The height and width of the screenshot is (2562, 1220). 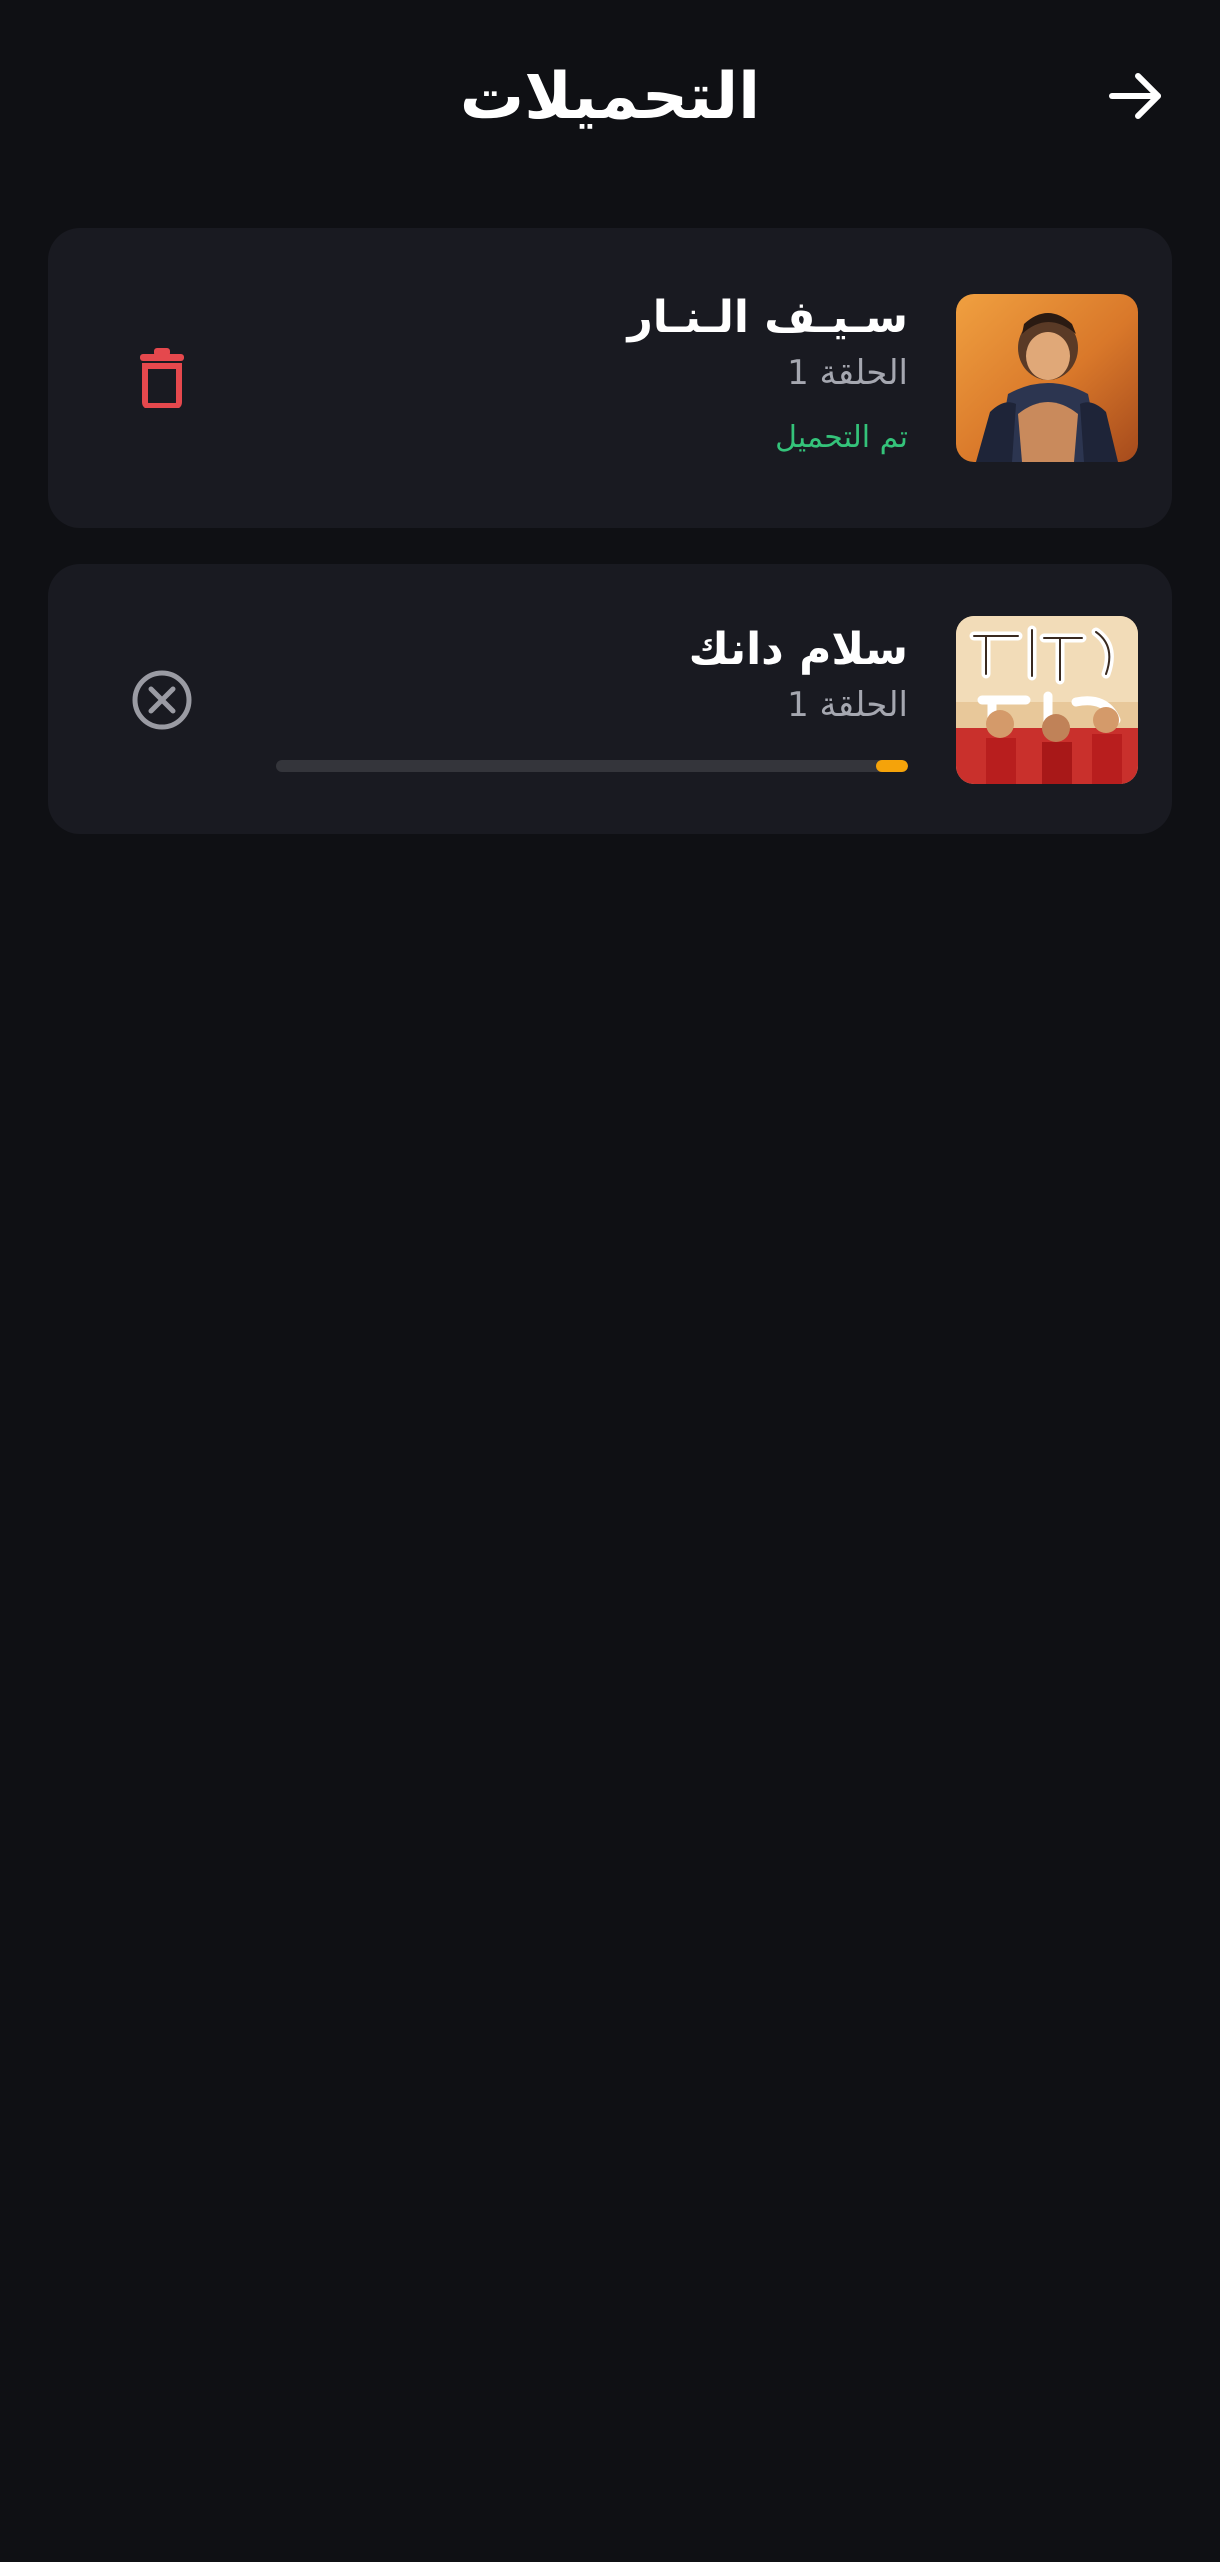 What do you see at coordinates (798, 649) in the screenshot?
I see `download-title: سلام دانك` at bounding box center [798, 649].